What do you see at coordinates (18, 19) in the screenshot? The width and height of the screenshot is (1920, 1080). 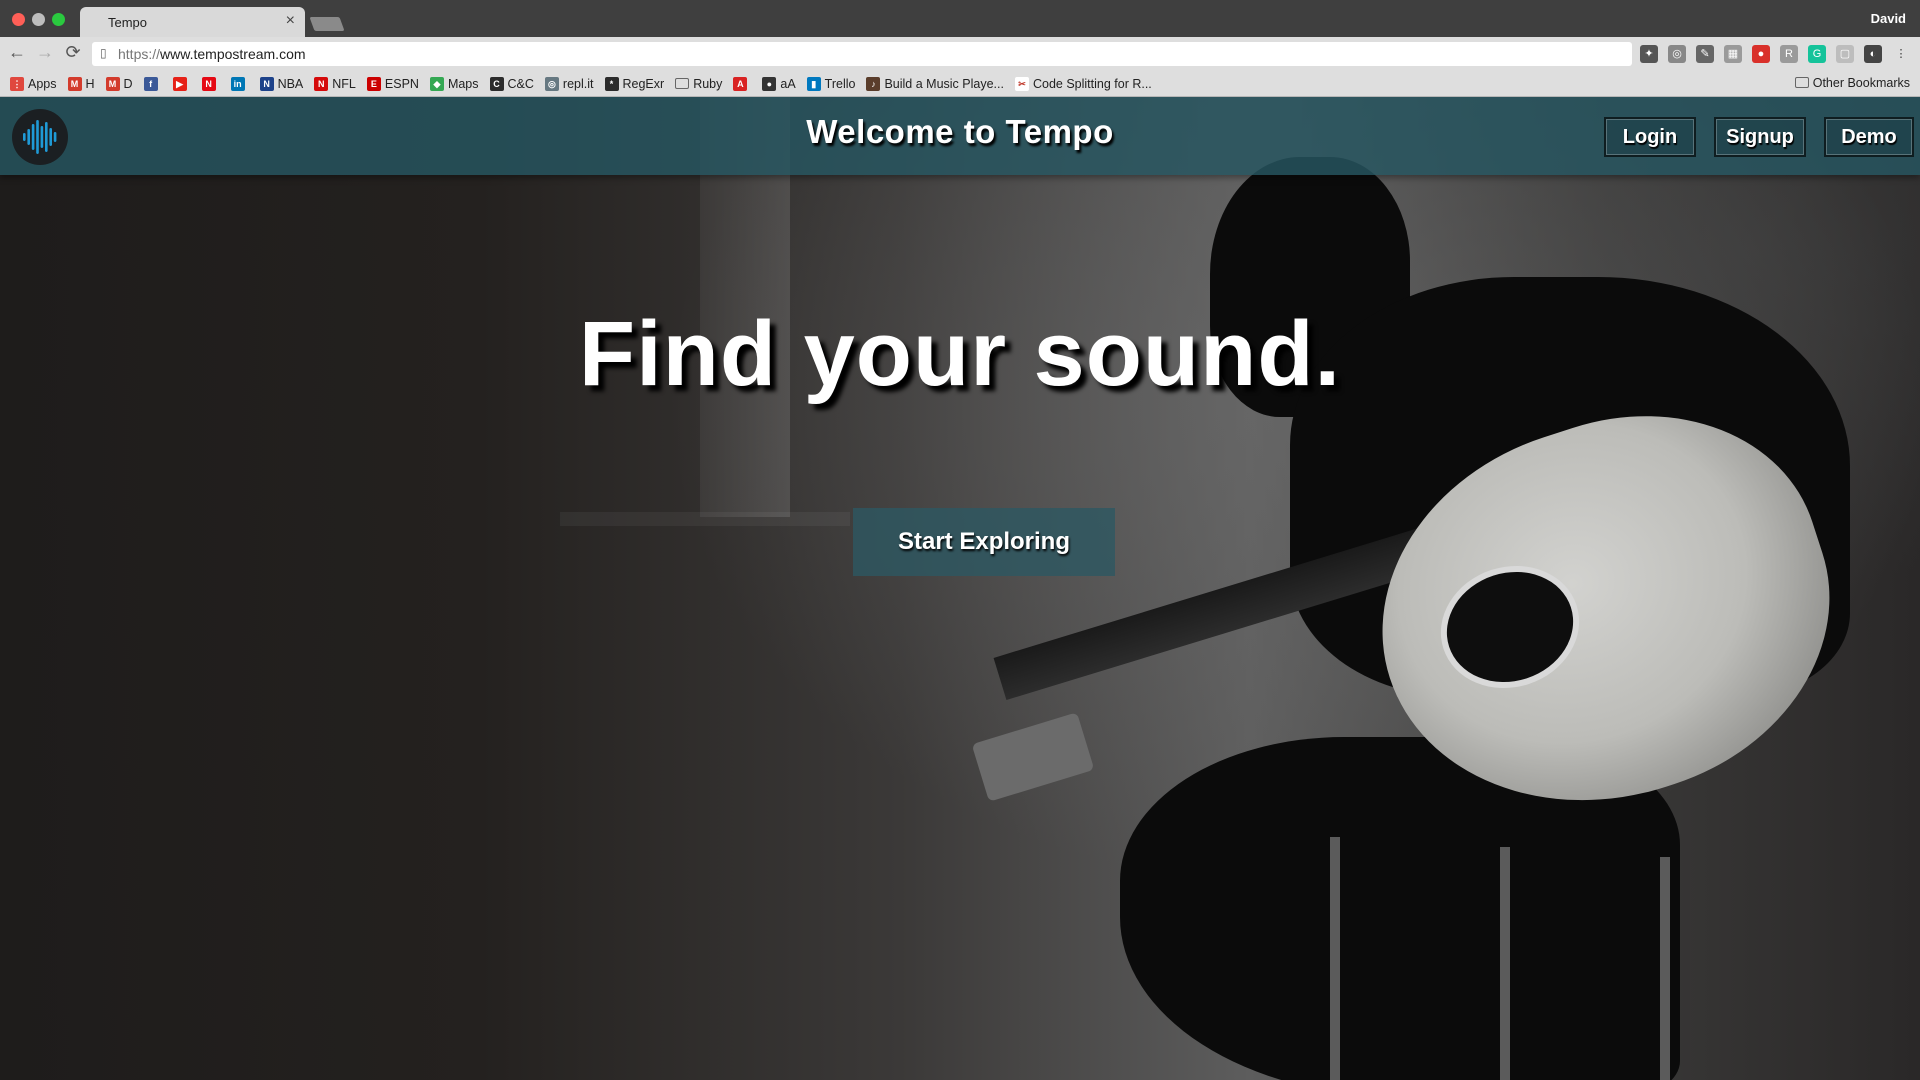 I see `close-window-button` at bounding box center [18, 19].